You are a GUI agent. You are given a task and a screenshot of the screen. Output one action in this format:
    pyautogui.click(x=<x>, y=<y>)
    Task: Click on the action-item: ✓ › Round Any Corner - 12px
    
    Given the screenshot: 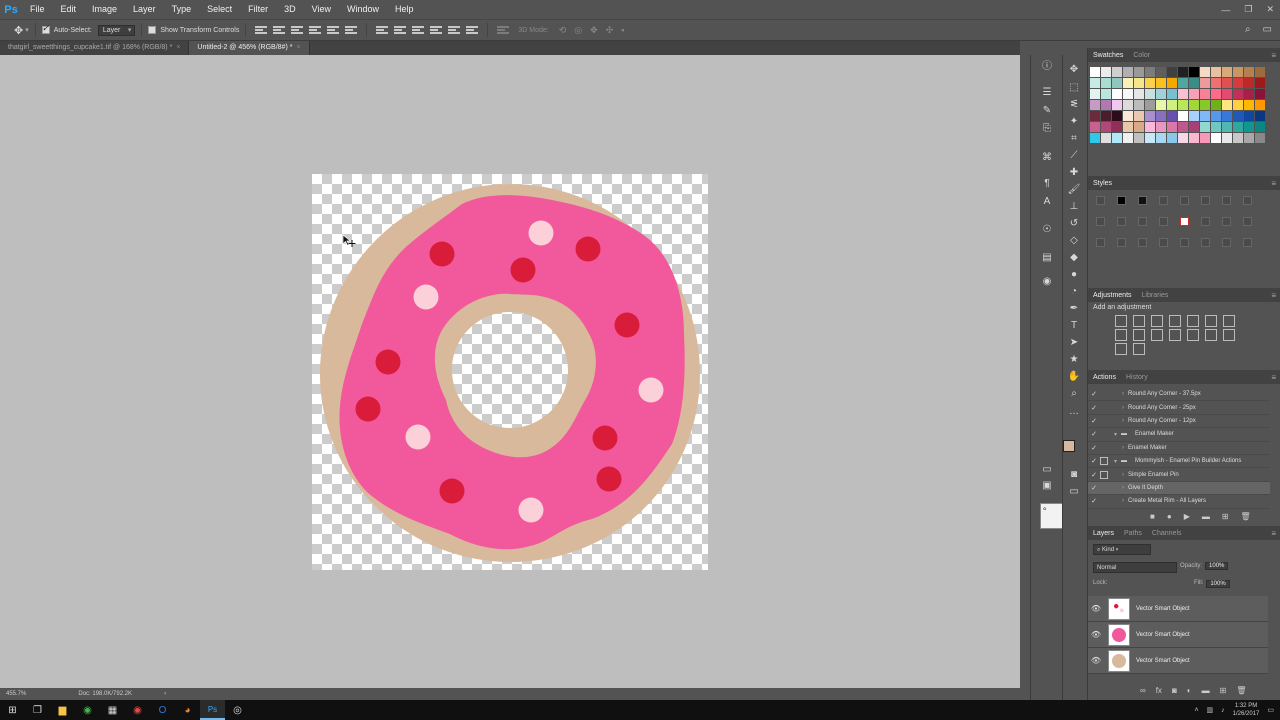 What is the action you would take?
    pyautogui.click(x=1179, y=422)
    